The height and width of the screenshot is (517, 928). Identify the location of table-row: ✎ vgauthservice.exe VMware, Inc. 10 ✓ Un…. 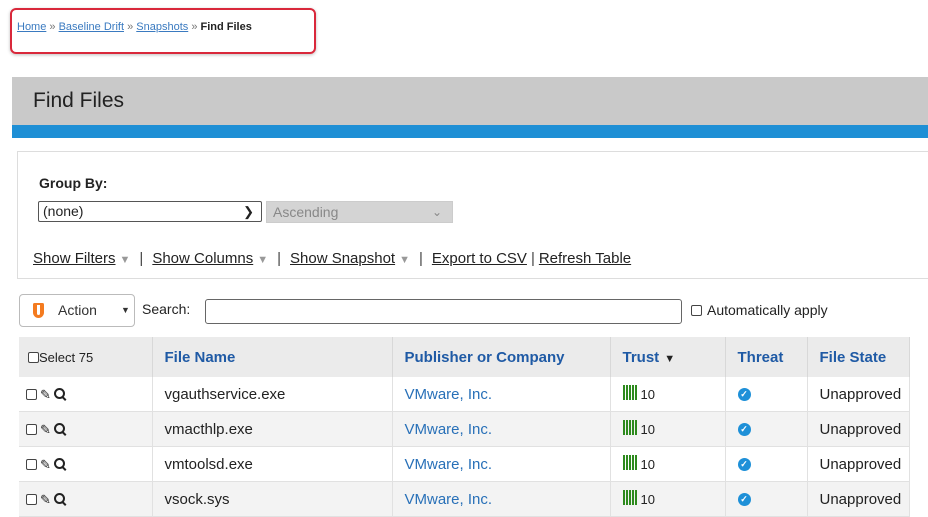
(464, 394).